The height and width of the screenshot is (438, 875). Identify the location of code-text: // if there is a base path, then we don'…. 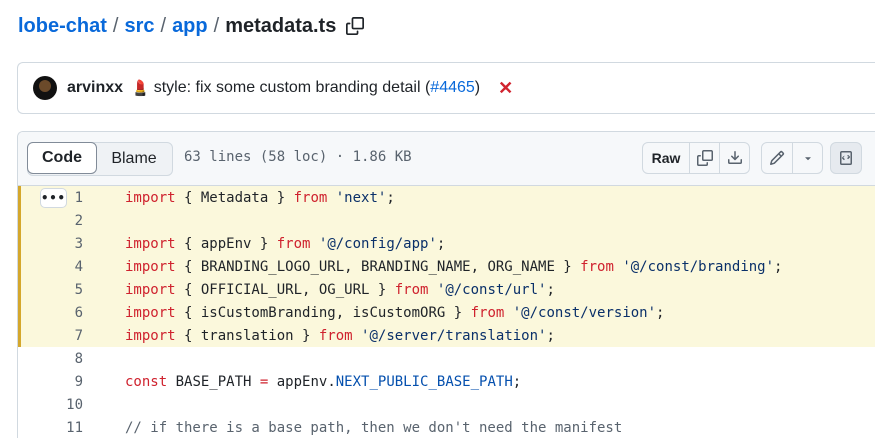
(373, 428).